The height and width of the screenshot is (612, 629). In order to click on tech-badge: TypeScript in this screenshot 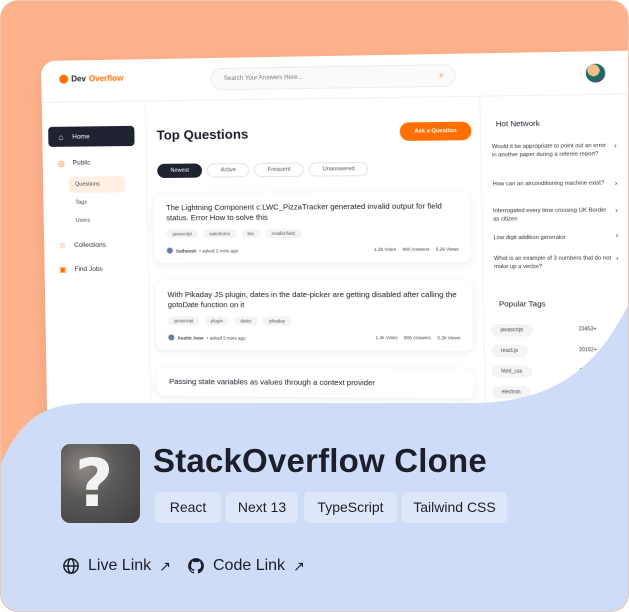, I will do `click(350, 507)`.